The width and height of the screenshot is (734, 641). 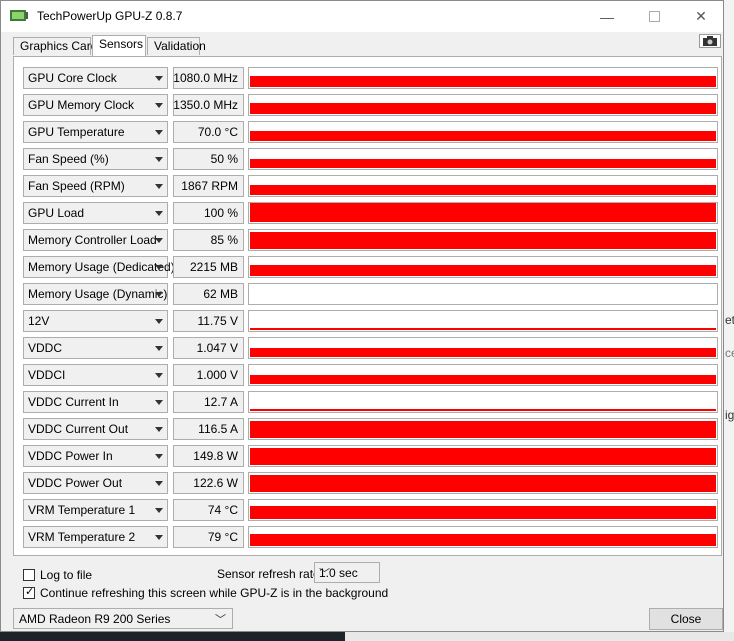 What do you see at coordinates (347, 572) in the screenshot?
I see `refresh-rate-select: 1.0 sec ﹀` at bounding box center [347, 572].